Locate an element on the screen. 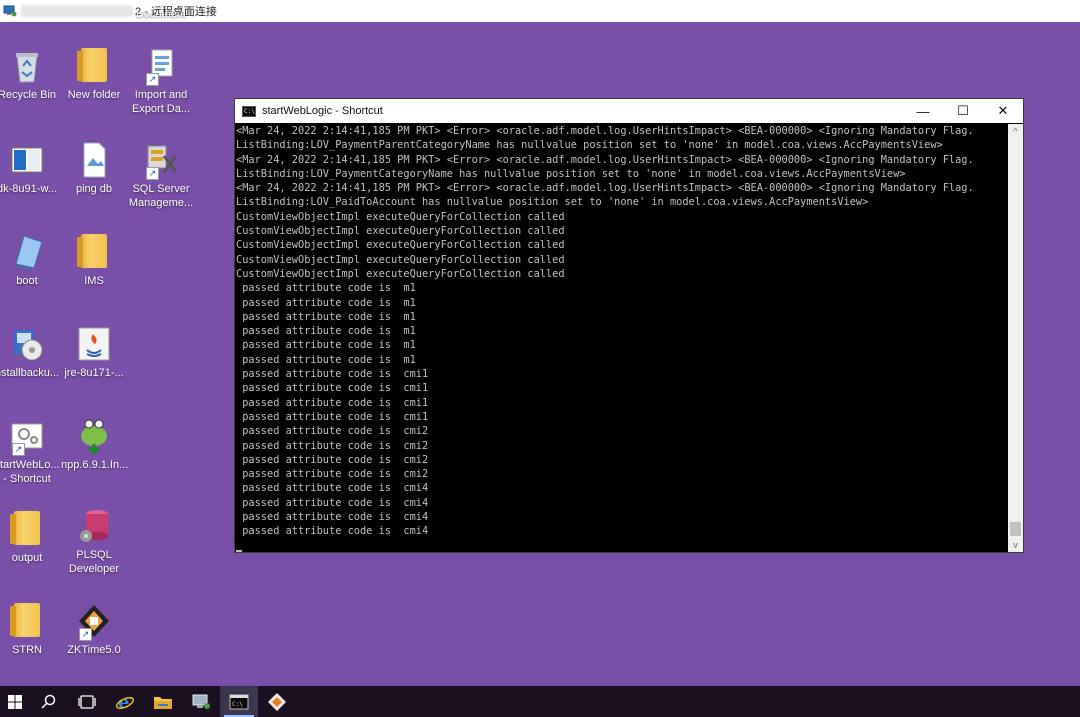  zktime-icon is located at coordinates (277, 701).